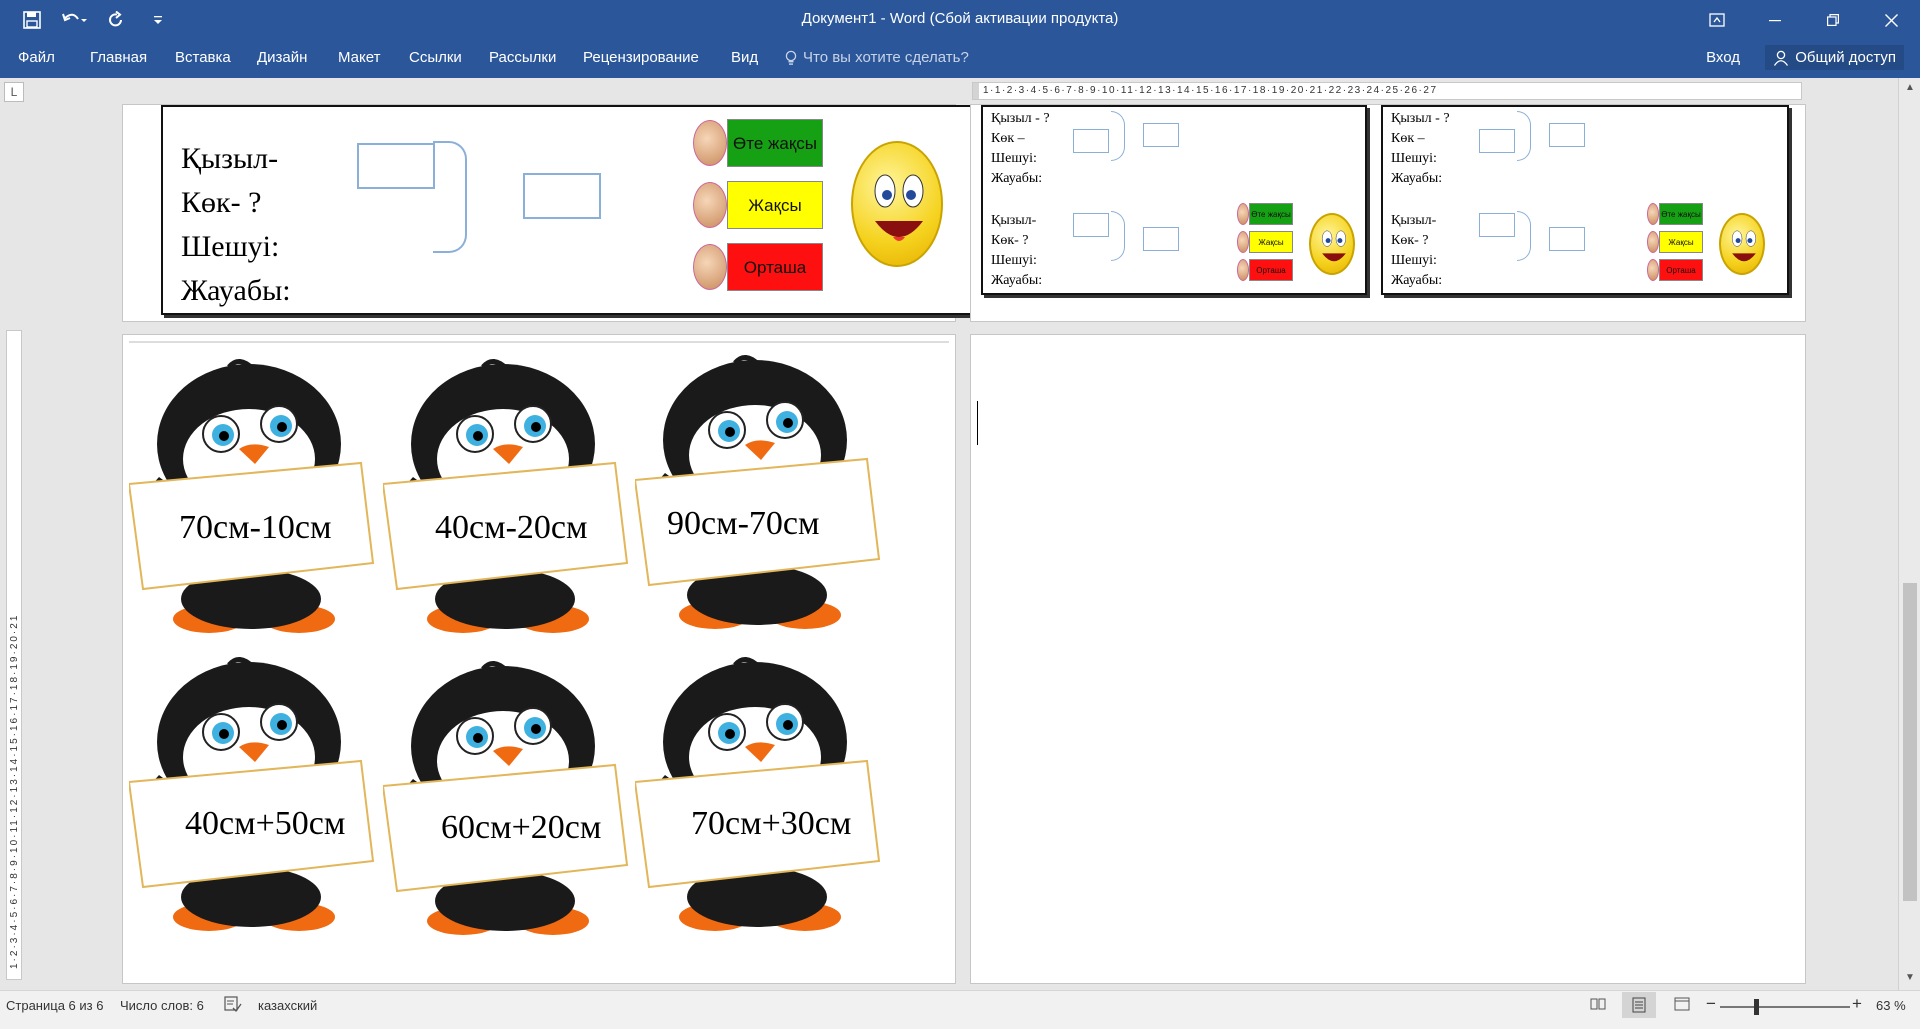 Image resolution: width=1920 pixels, height=1029 pixels. I want to click on zoom-out-icon: −, so click(1711, 1004).